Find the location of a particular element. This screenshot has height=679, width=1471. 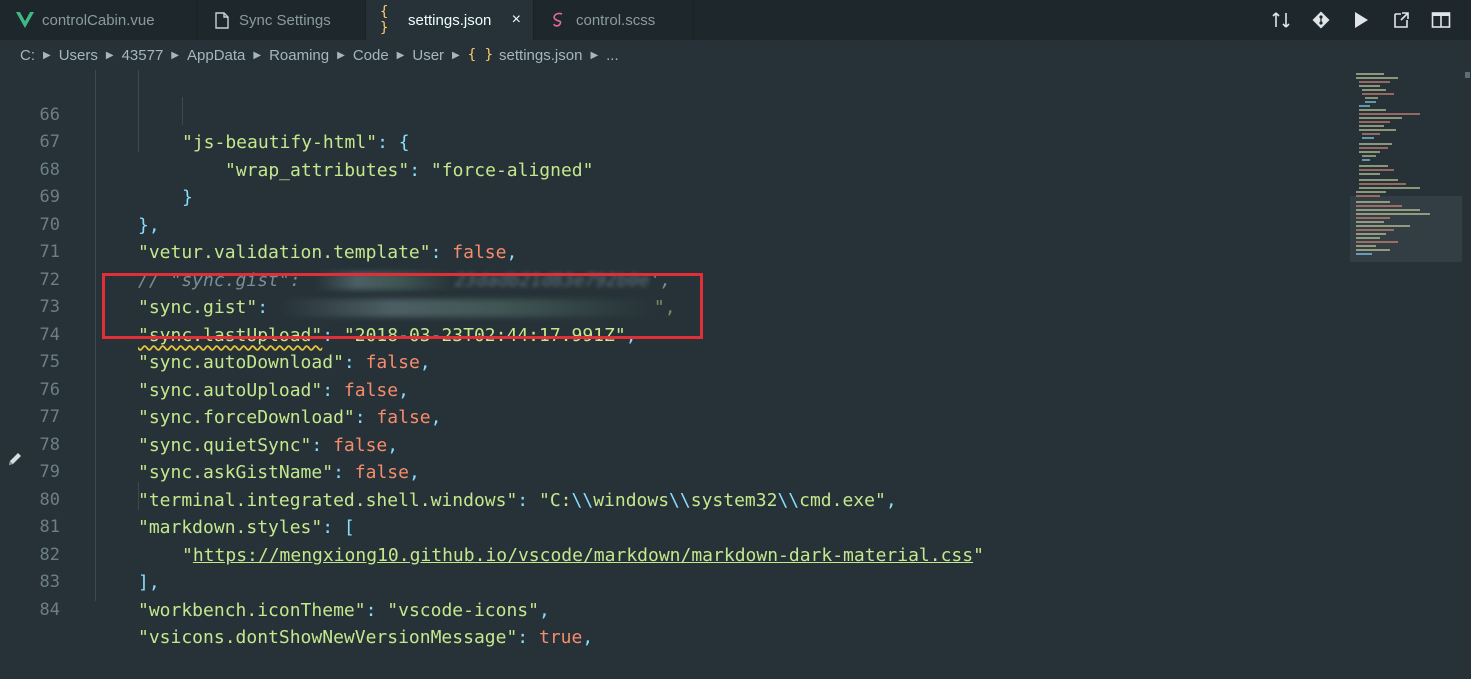

file-icon is located at coordinates (222, 20).